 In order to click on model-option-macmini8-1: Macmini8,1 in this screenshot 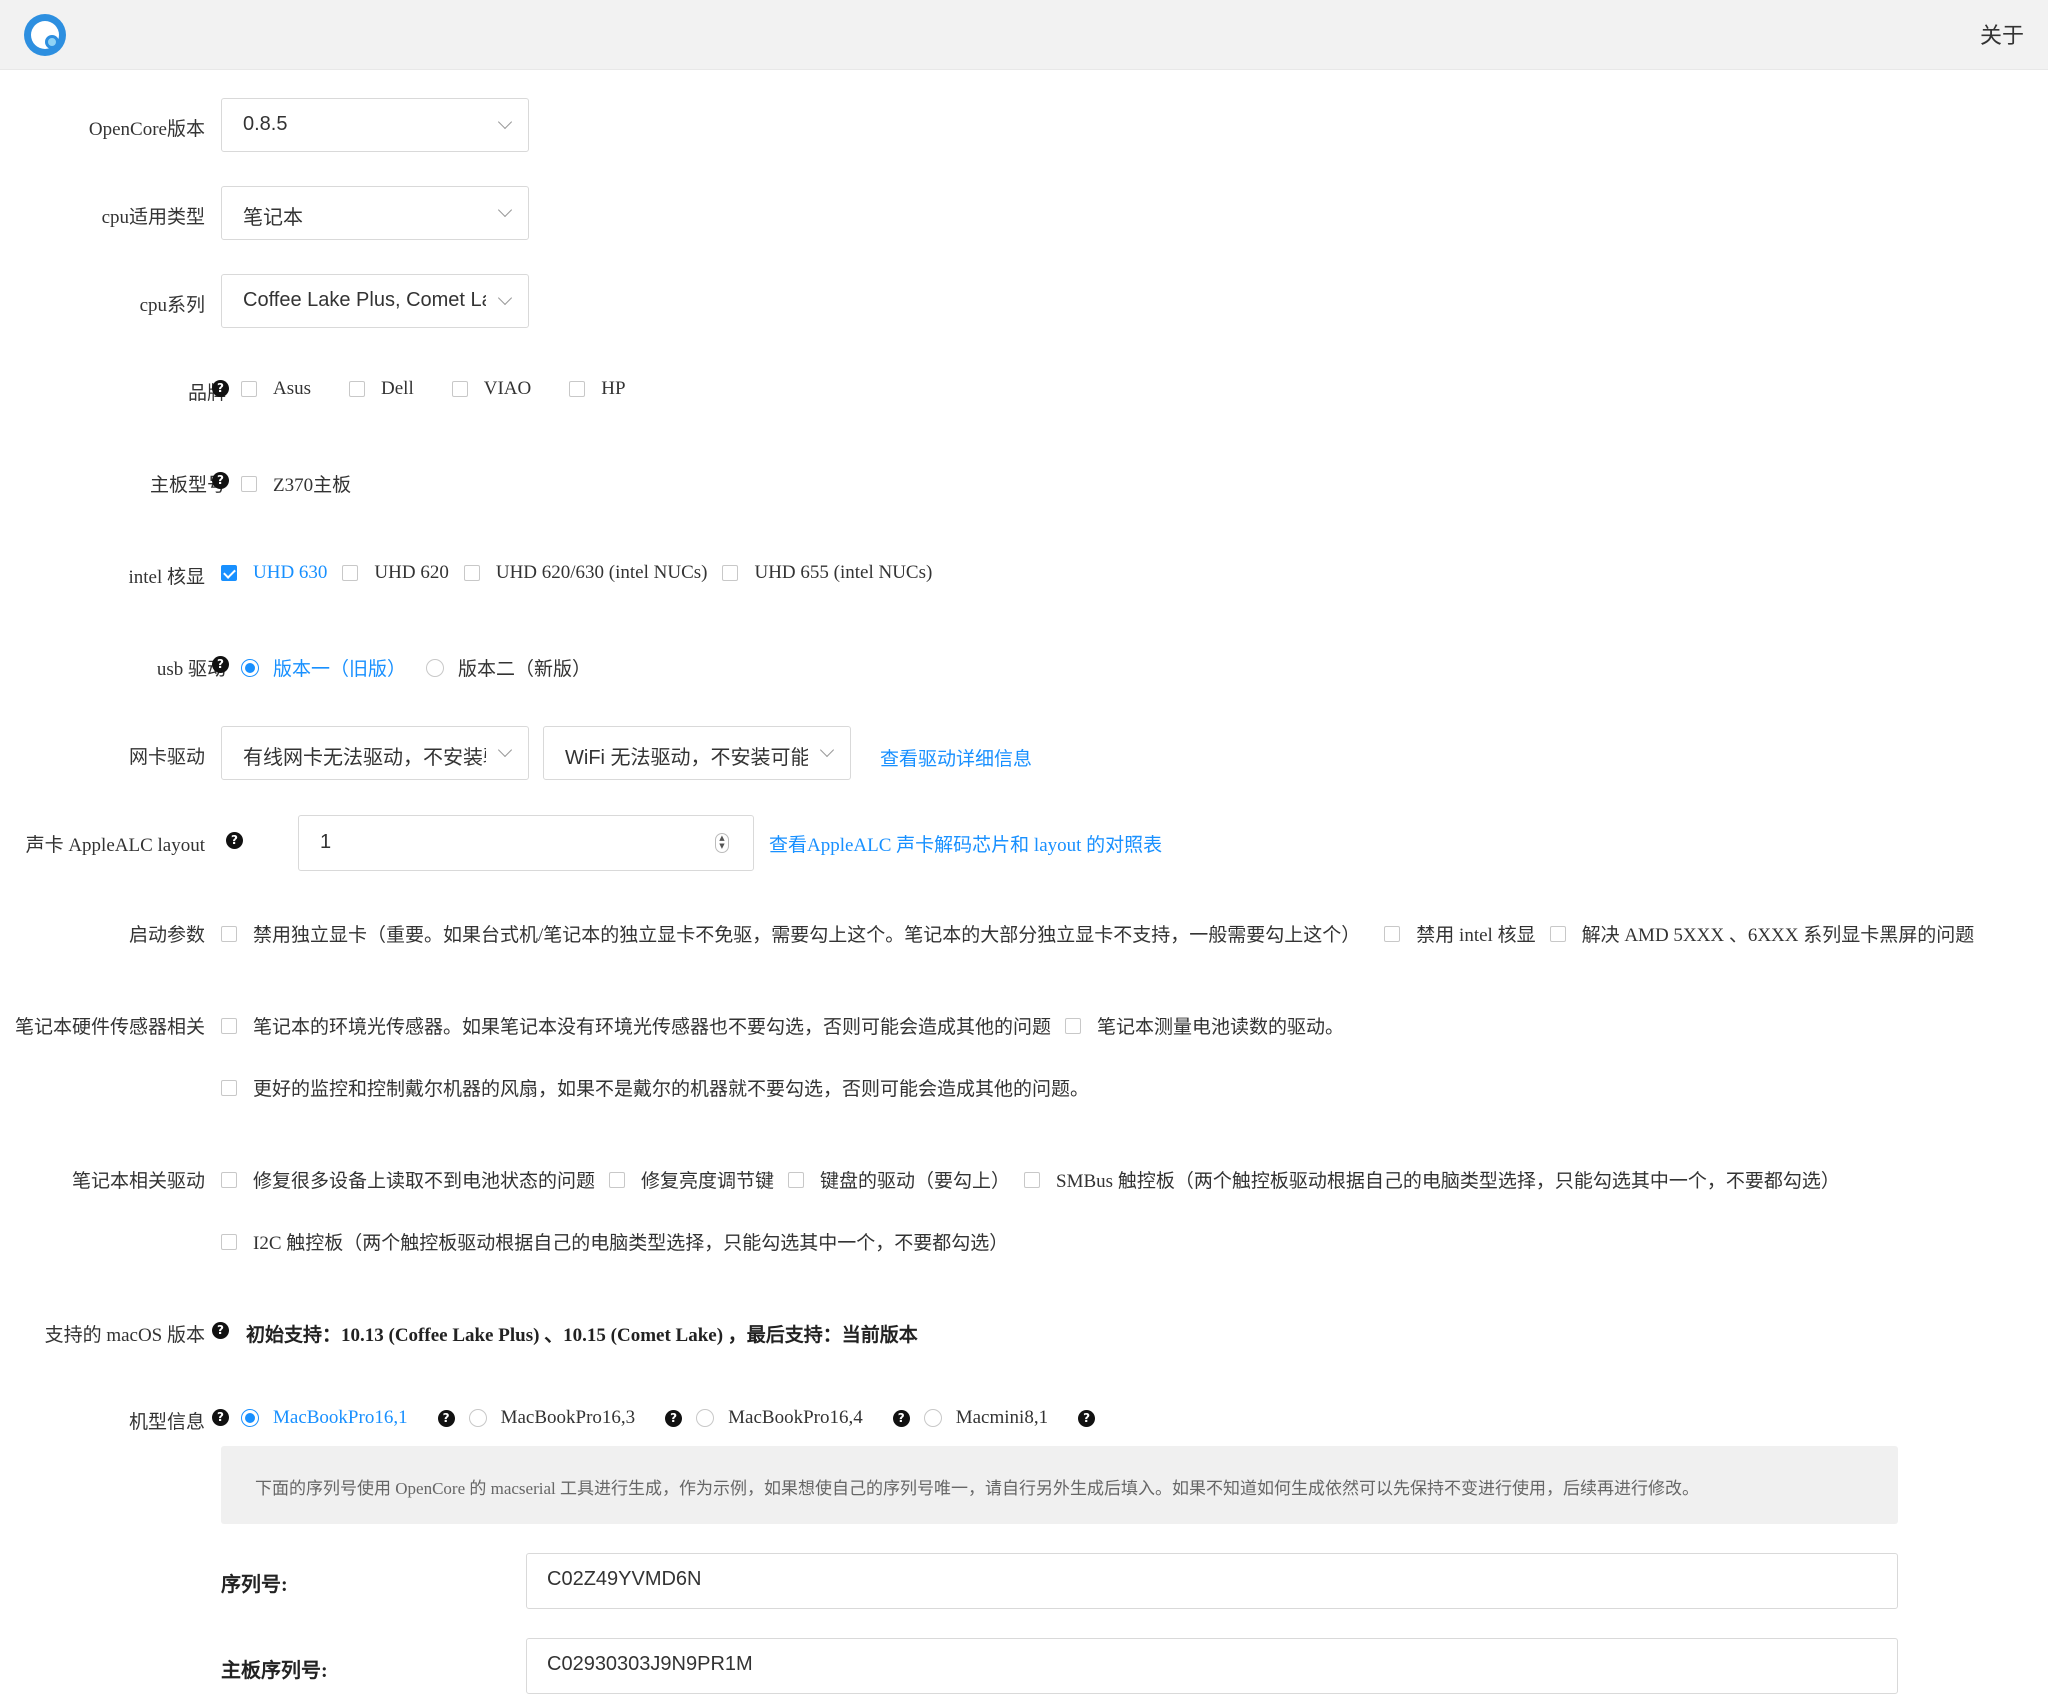, I will do `click(985, 1418)`.